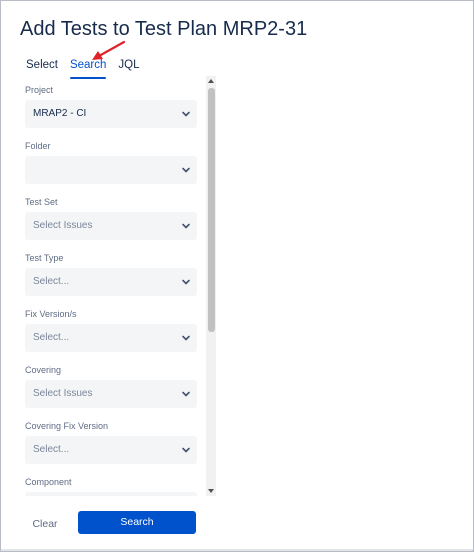 Image resolution: width=474 pixels, height=552 pixels. What do you see at coordinates (42, 67) in the screenshot?
I see `tab-select: Select` at bounding box center [42, 67].